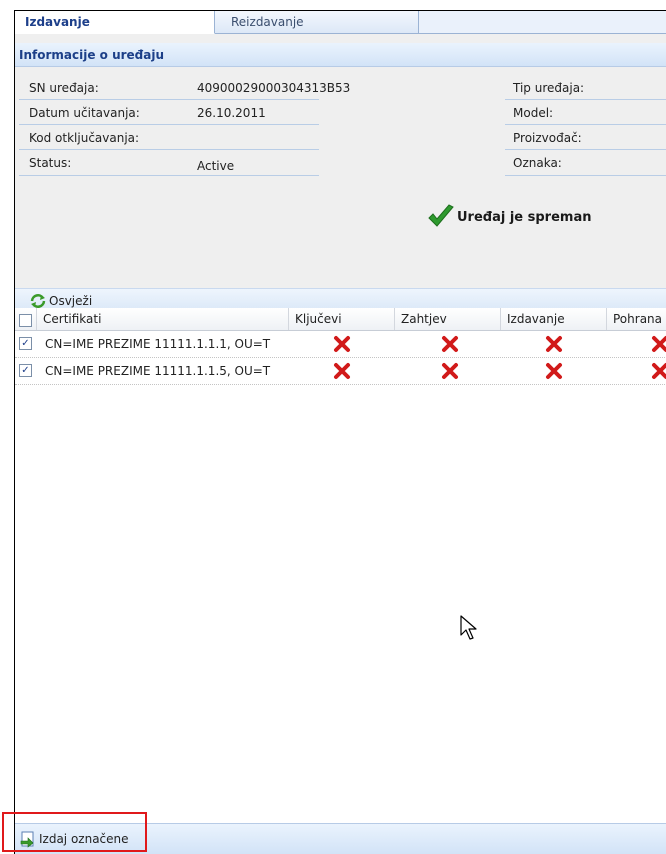 Image resolution: width=666 pixels, height=854 pixels. I want to click on sn-value: 40900029000304313B53, so click(274, 88).